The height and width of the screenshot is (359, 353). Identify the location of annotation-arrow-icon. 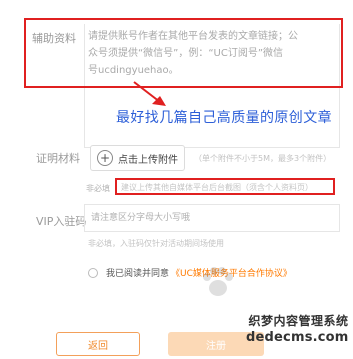
(149, 93).